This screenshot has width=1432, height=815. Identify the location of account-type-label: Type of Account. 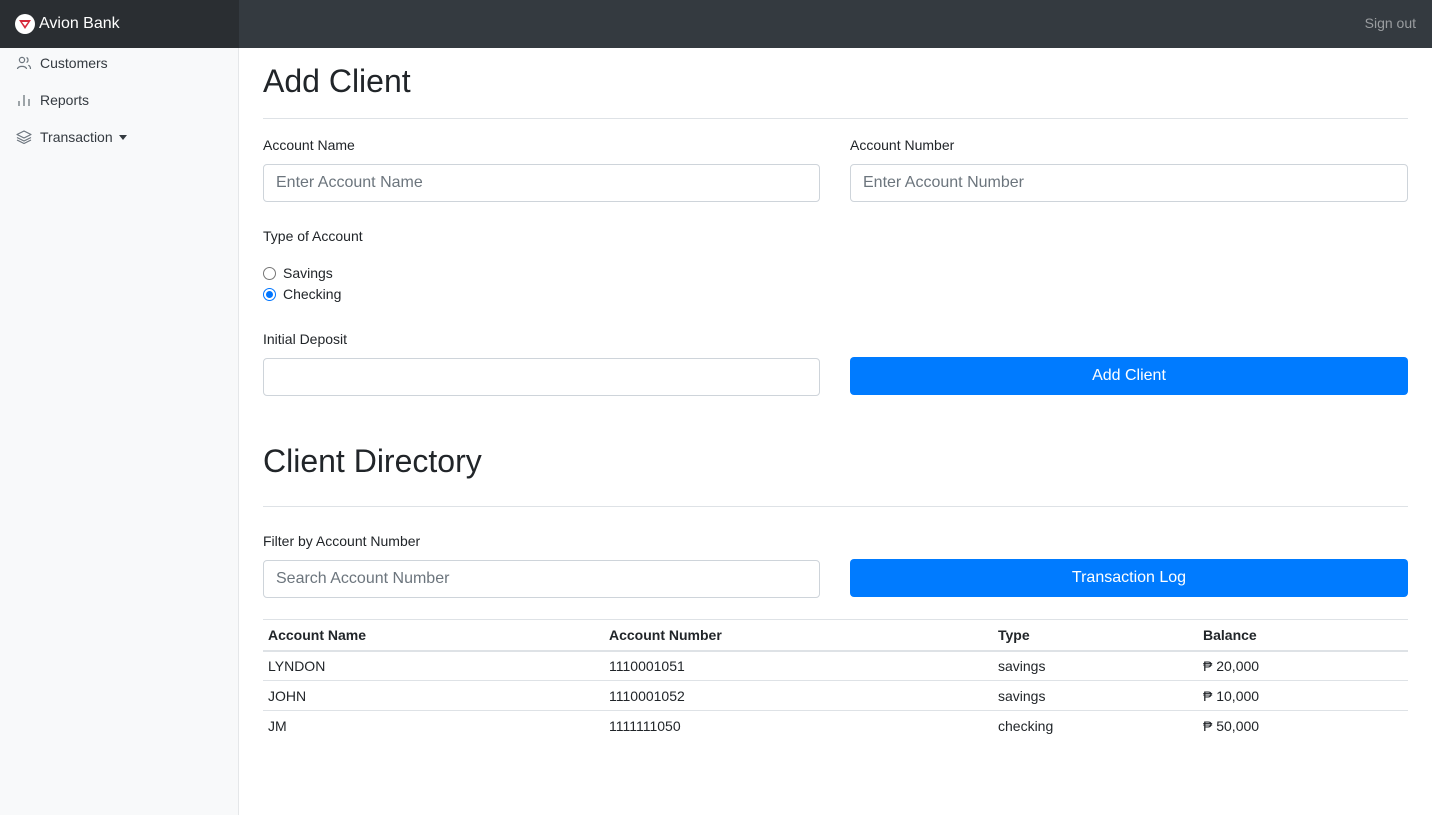
(313, 236).